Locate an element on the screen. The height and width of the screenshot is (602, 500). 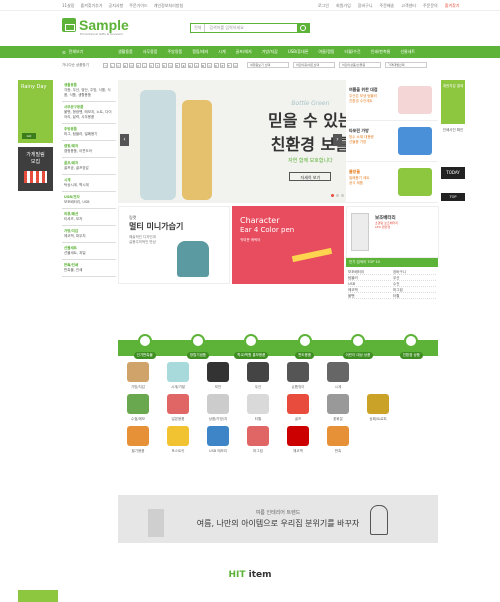
grid-item: 시계 is located at coordinates (338, 376).